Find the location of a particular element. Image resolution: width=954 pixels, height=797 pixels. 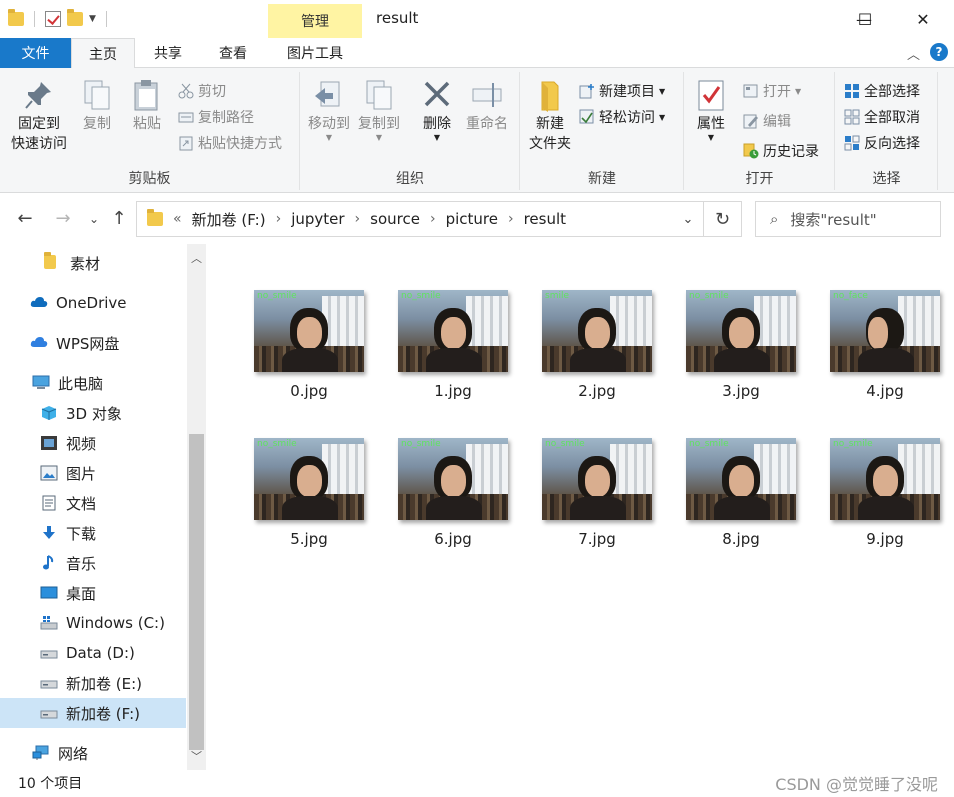

file-name: 9.jpg is located at coordinates (885, 539).